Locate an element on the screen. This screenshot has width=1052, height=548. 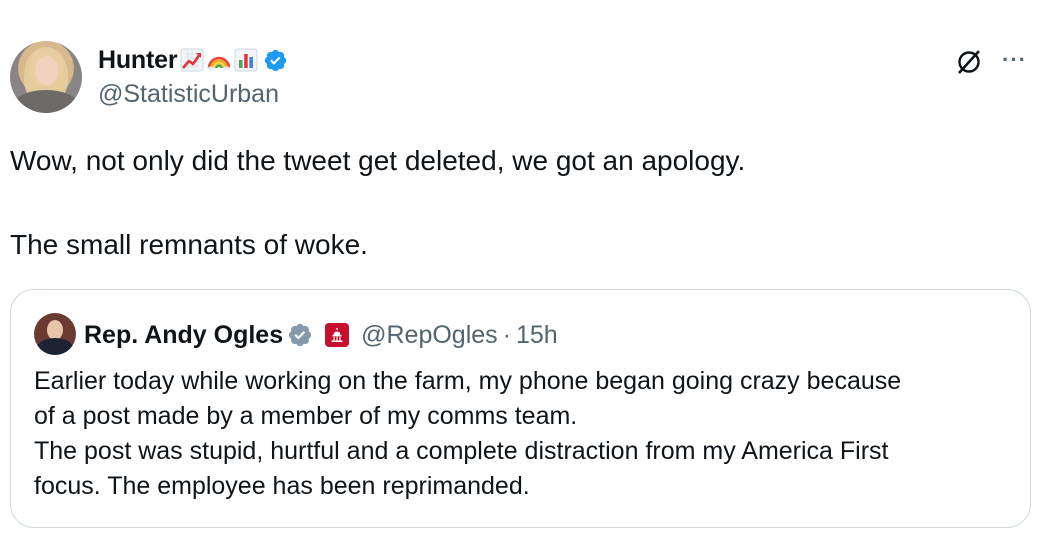
quoted-author-avatar is located at coordinates (55, 334).